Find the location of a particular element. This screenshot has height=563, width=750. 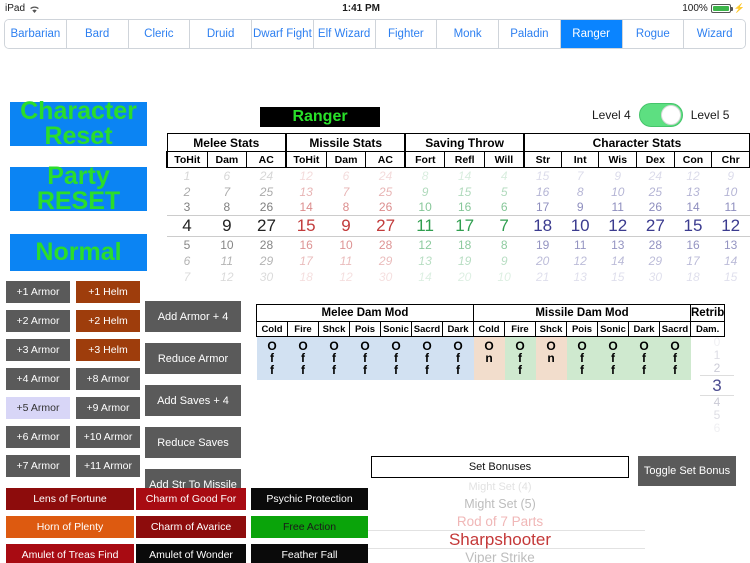

retrib-value: 6 is located at coordinates (717, 428).